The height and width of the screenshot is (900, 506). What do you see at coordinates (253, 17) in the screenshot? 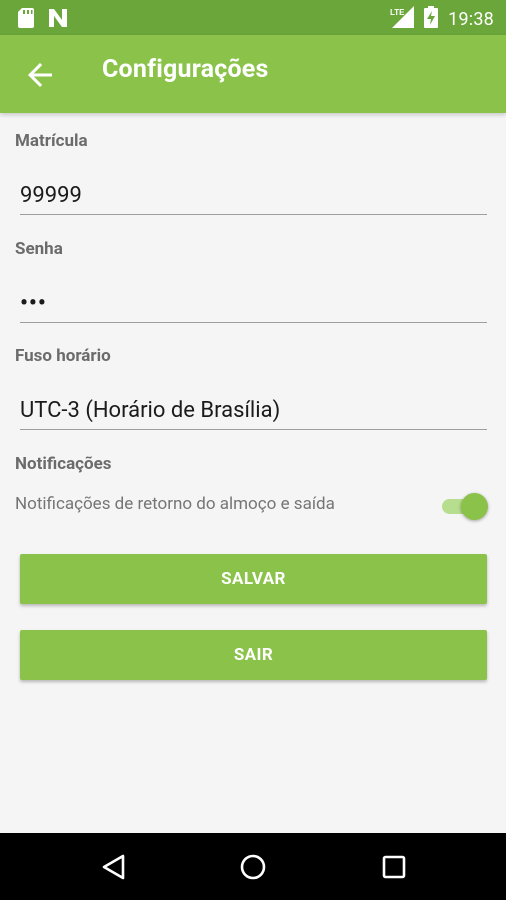
I see `status-bar: LTE 19:38` at bounding box center [253, 17].